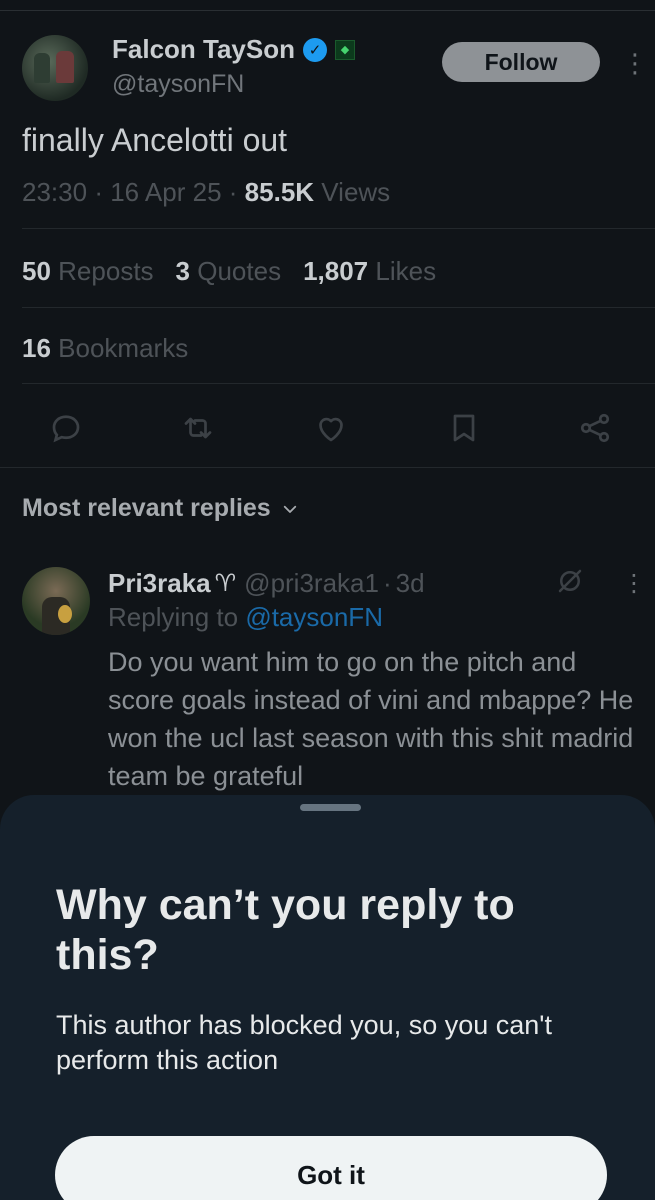 This screenshot has width=655, height=1200. I want to click on action-bar, so click(327, 427).